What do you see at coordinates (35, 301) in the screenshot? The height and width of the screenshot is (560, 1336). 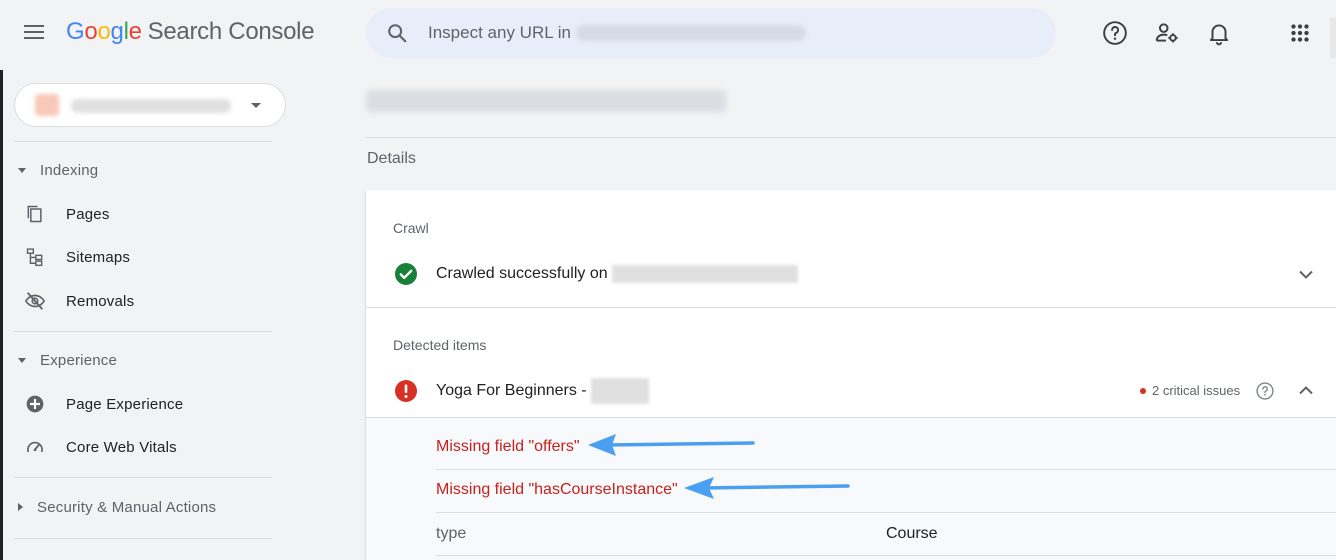 I see `removals-icon` at bounding box center [35, 301].